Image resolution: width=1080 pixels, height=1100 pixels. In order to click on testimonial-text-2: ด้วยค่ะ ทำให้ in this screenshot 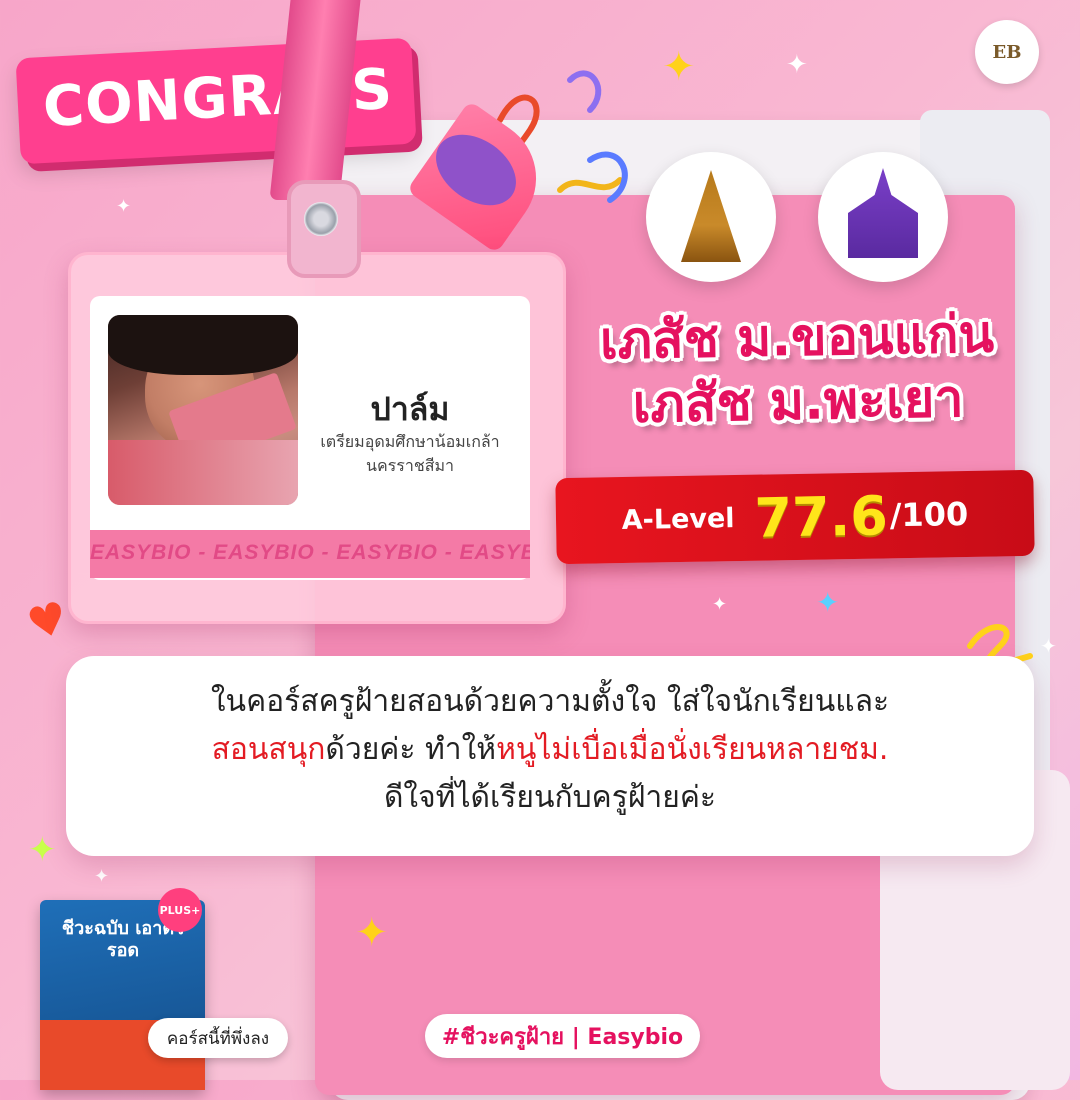, I will do `click(411, 749)`.